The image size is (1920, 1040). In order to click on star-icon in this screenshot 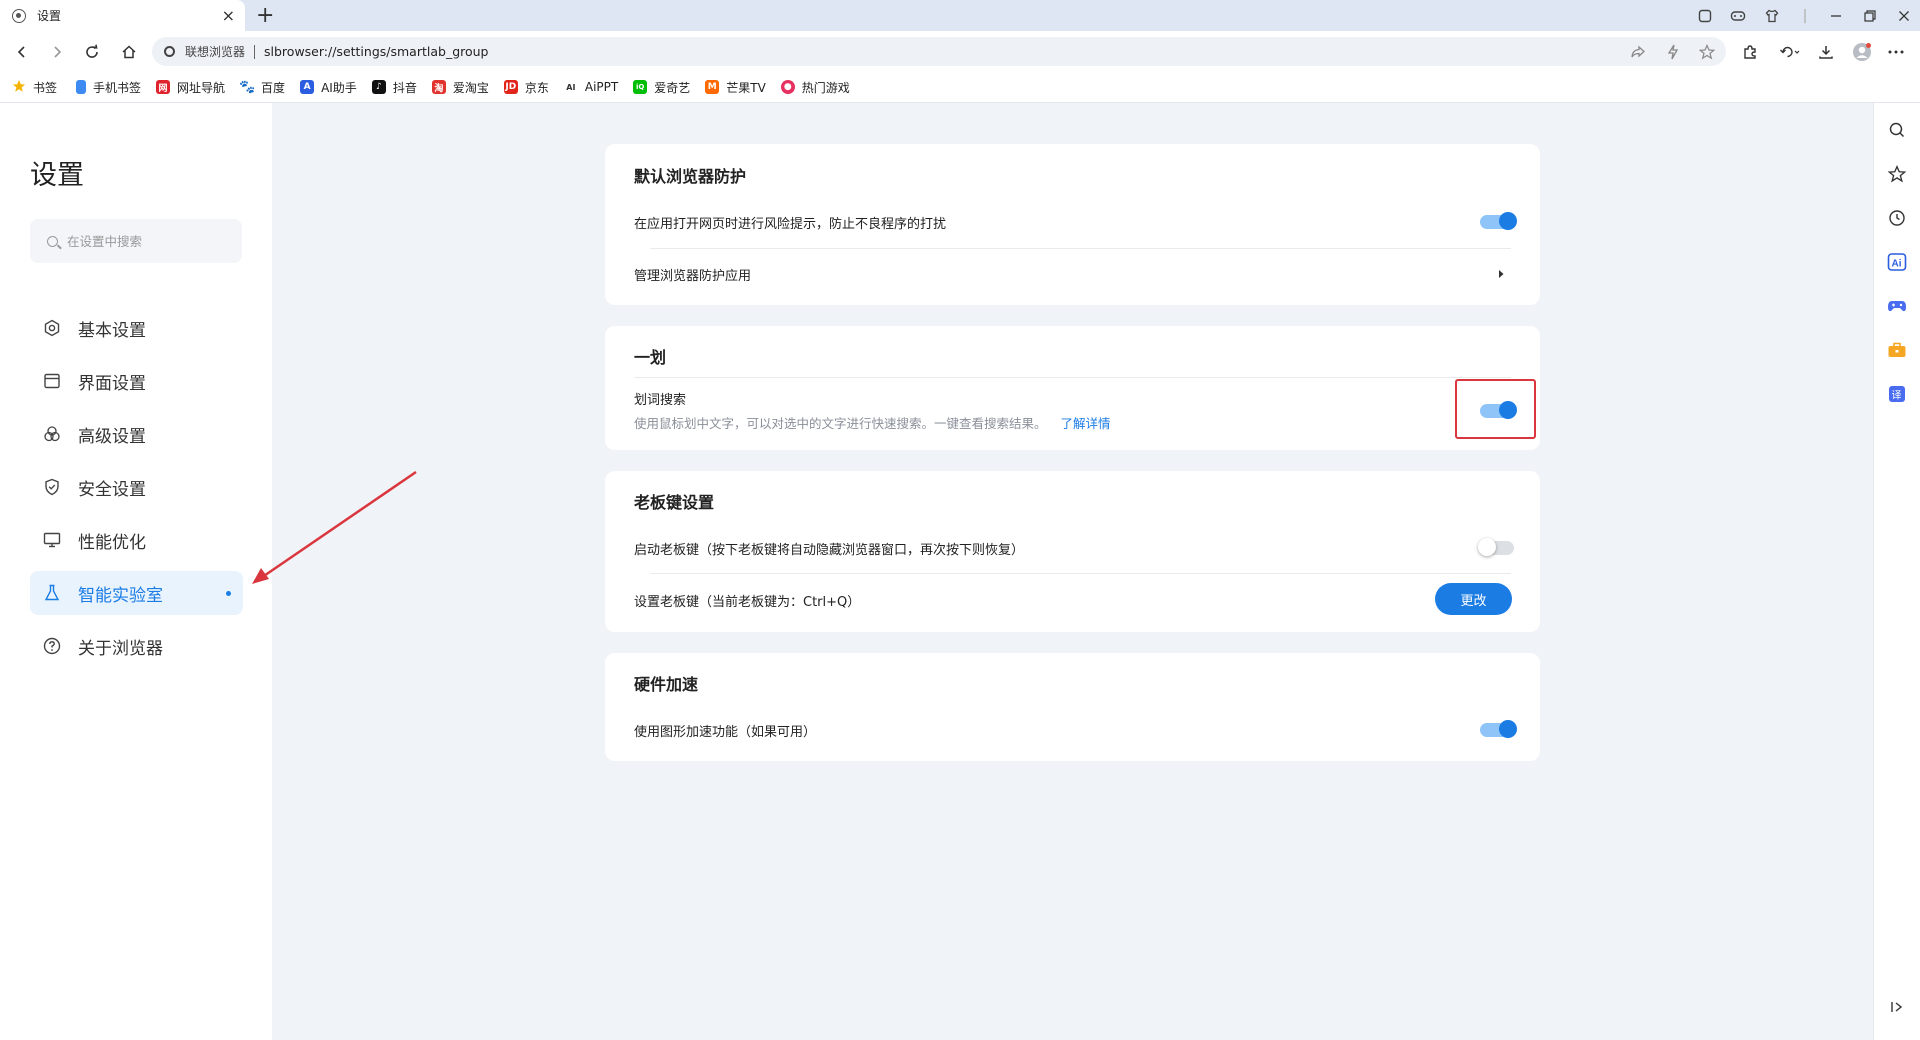, I will do `click(19, 87)`.